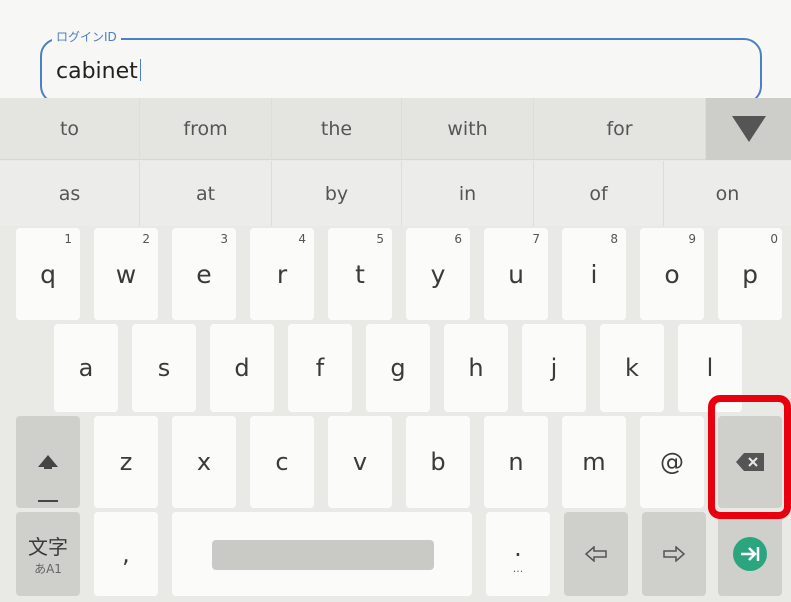 Image resolution: width=791 pixels, height=602 pixels. I want to click on expand-suggestions-button, so click(748, 129).